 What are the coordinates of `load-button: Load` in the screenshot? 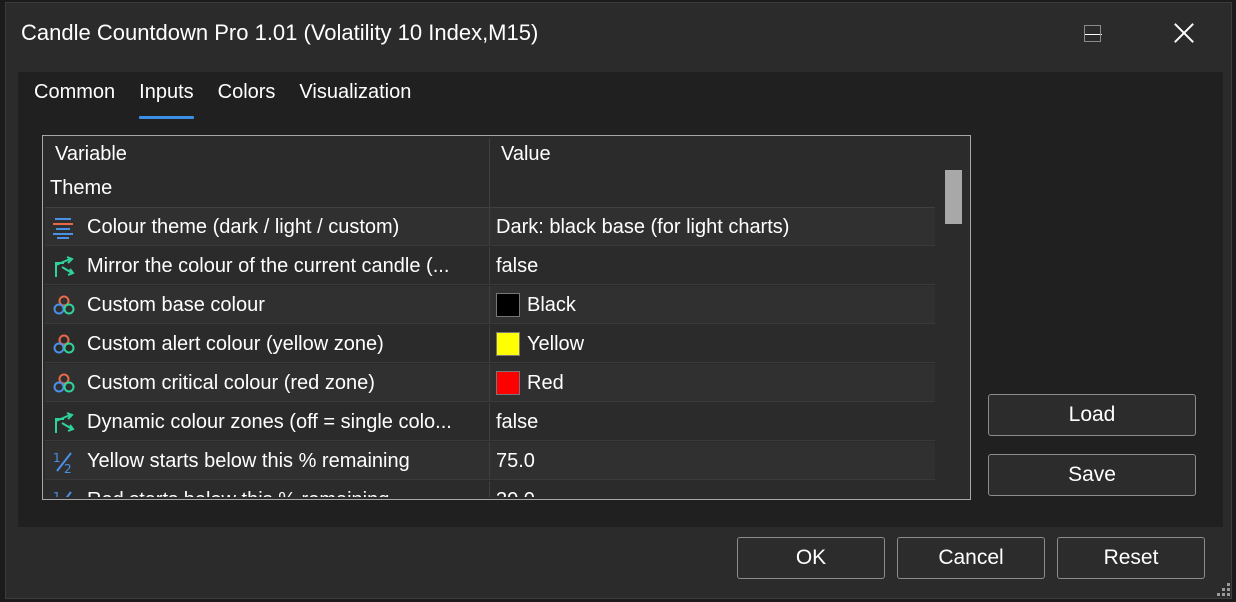 It's located at (1092, 415).